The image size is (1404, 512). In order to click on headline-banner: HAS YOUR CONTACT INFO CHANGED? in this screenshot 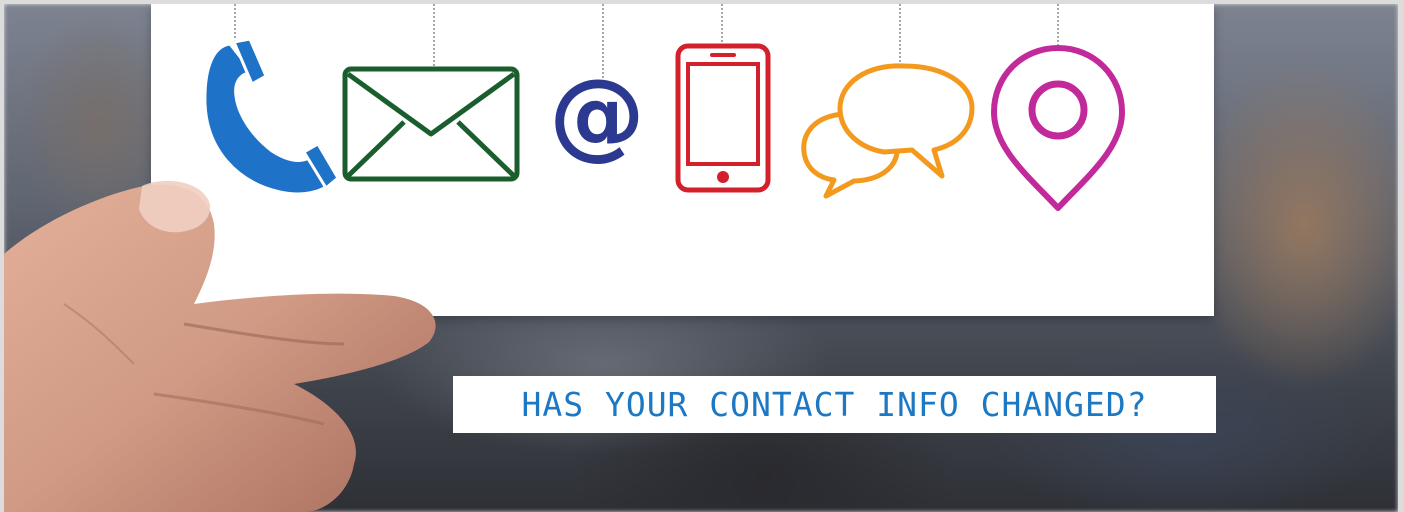, I will do `click(834, 404)`.